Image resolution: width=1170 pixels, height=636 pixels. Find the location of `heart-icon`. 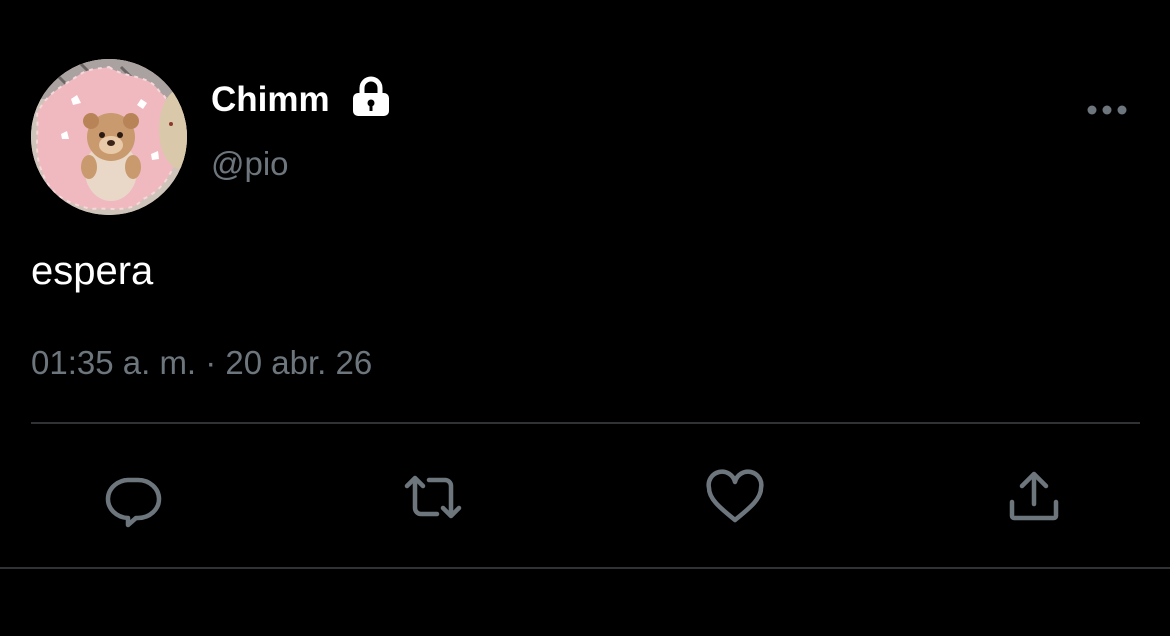

heart-icon is located at coordinates (735, 496).